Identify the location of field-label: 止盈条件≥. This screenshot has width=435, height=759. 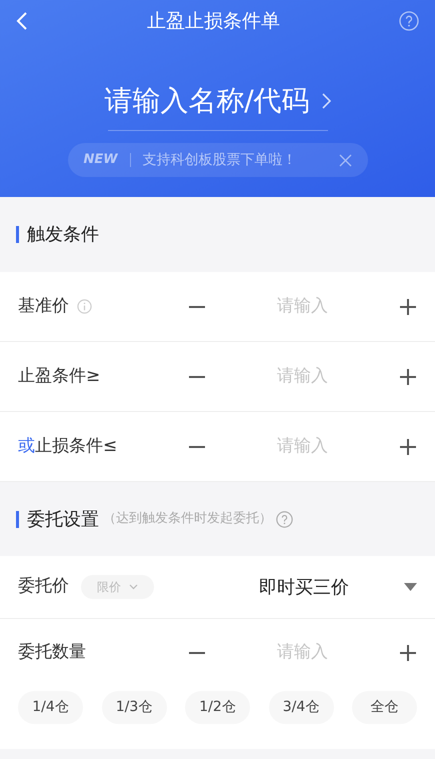
(59, 376).